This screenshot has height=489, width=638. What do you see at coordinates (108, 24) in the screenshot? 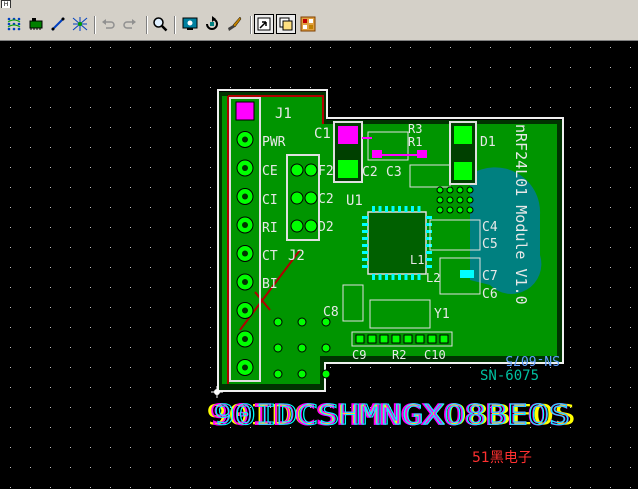
I see `undo-icon` at bounding box center [108, 24].